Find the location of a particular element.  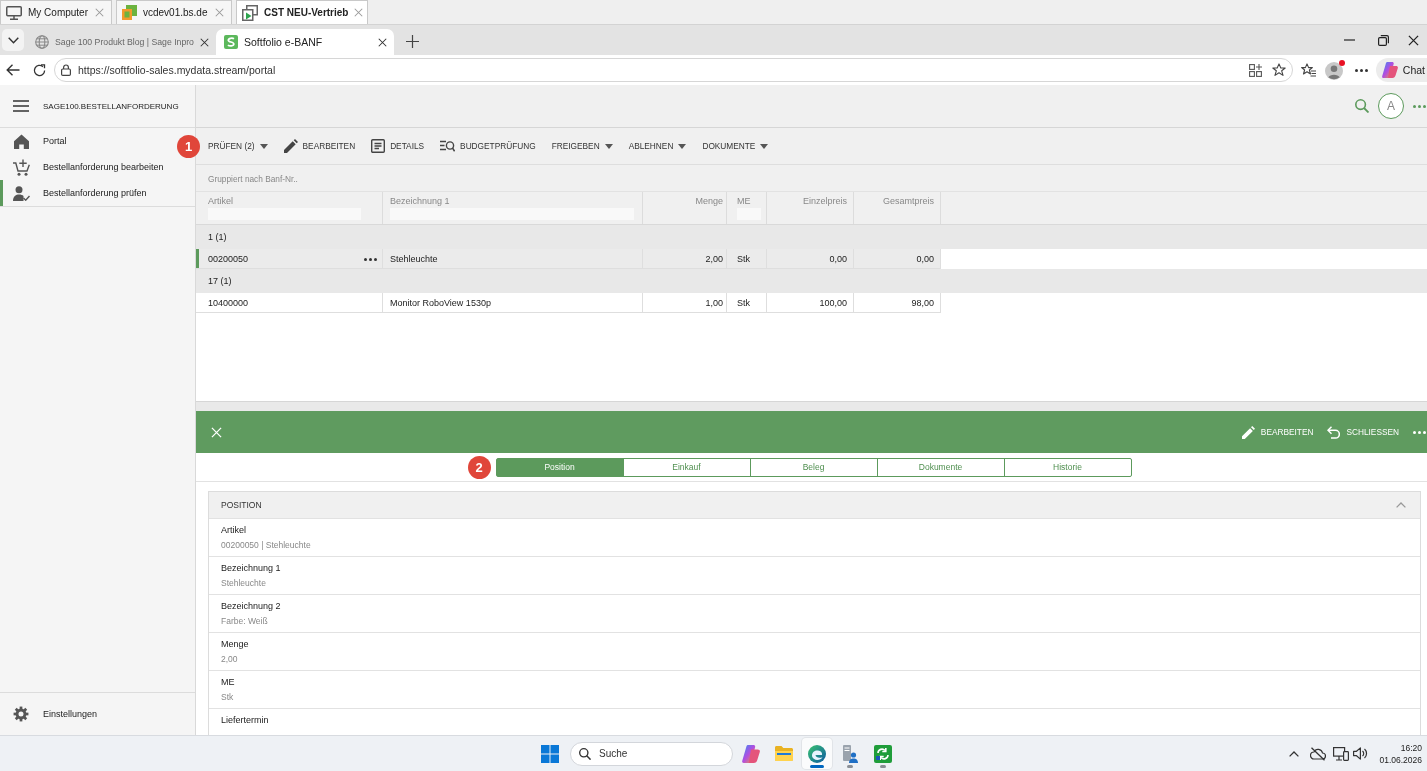

window-tab: My Computer is located at coordinates (56, 12).